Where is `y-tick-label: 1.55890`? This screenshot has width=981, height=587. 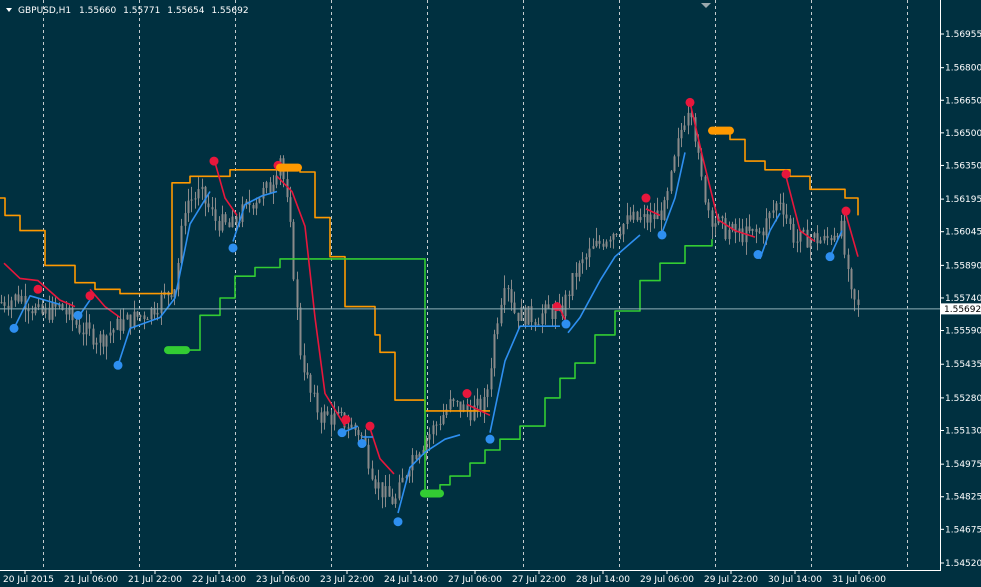
y-tick-label: 1.55890 is located at coordinates (963, 266).